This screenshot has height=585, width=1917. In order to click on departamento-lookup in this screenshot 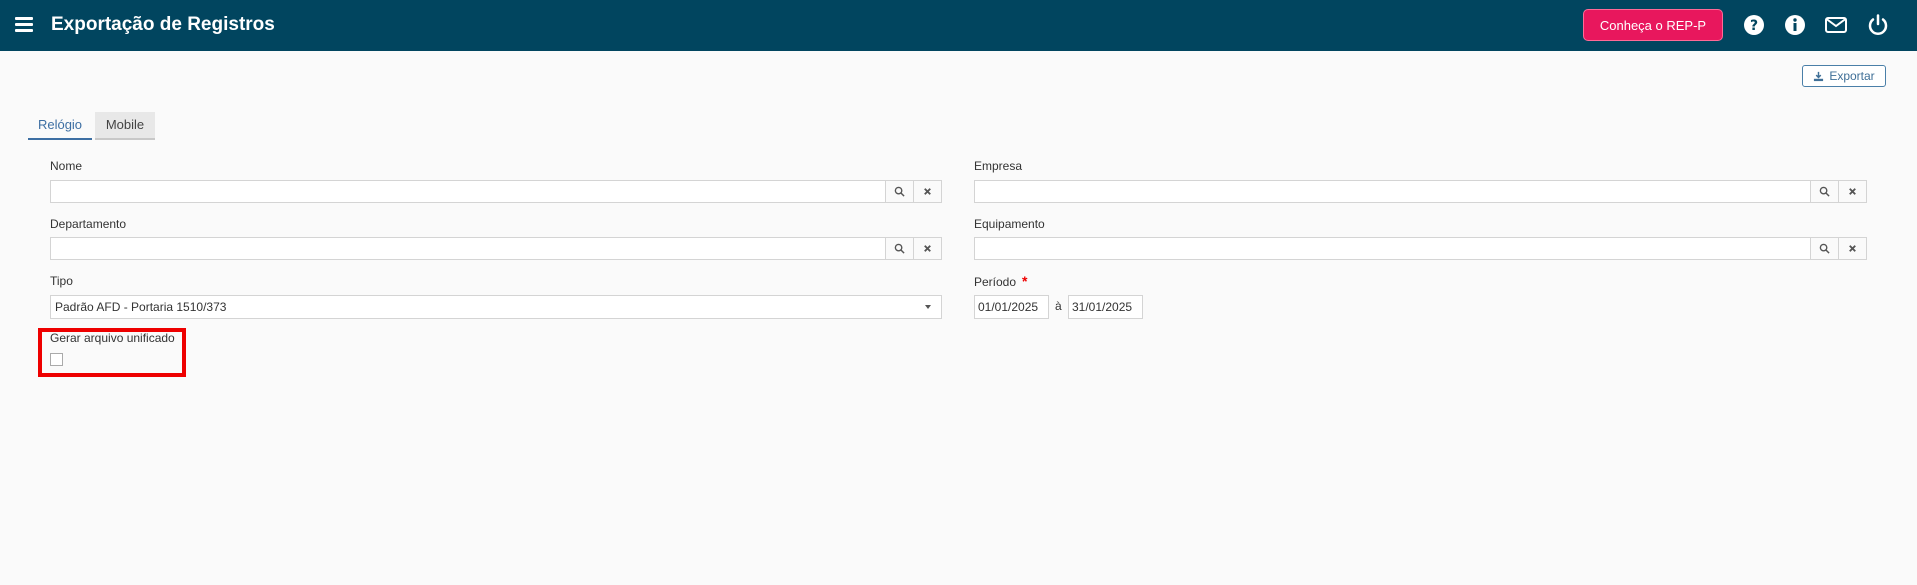, I will do `click(496, 248)`.